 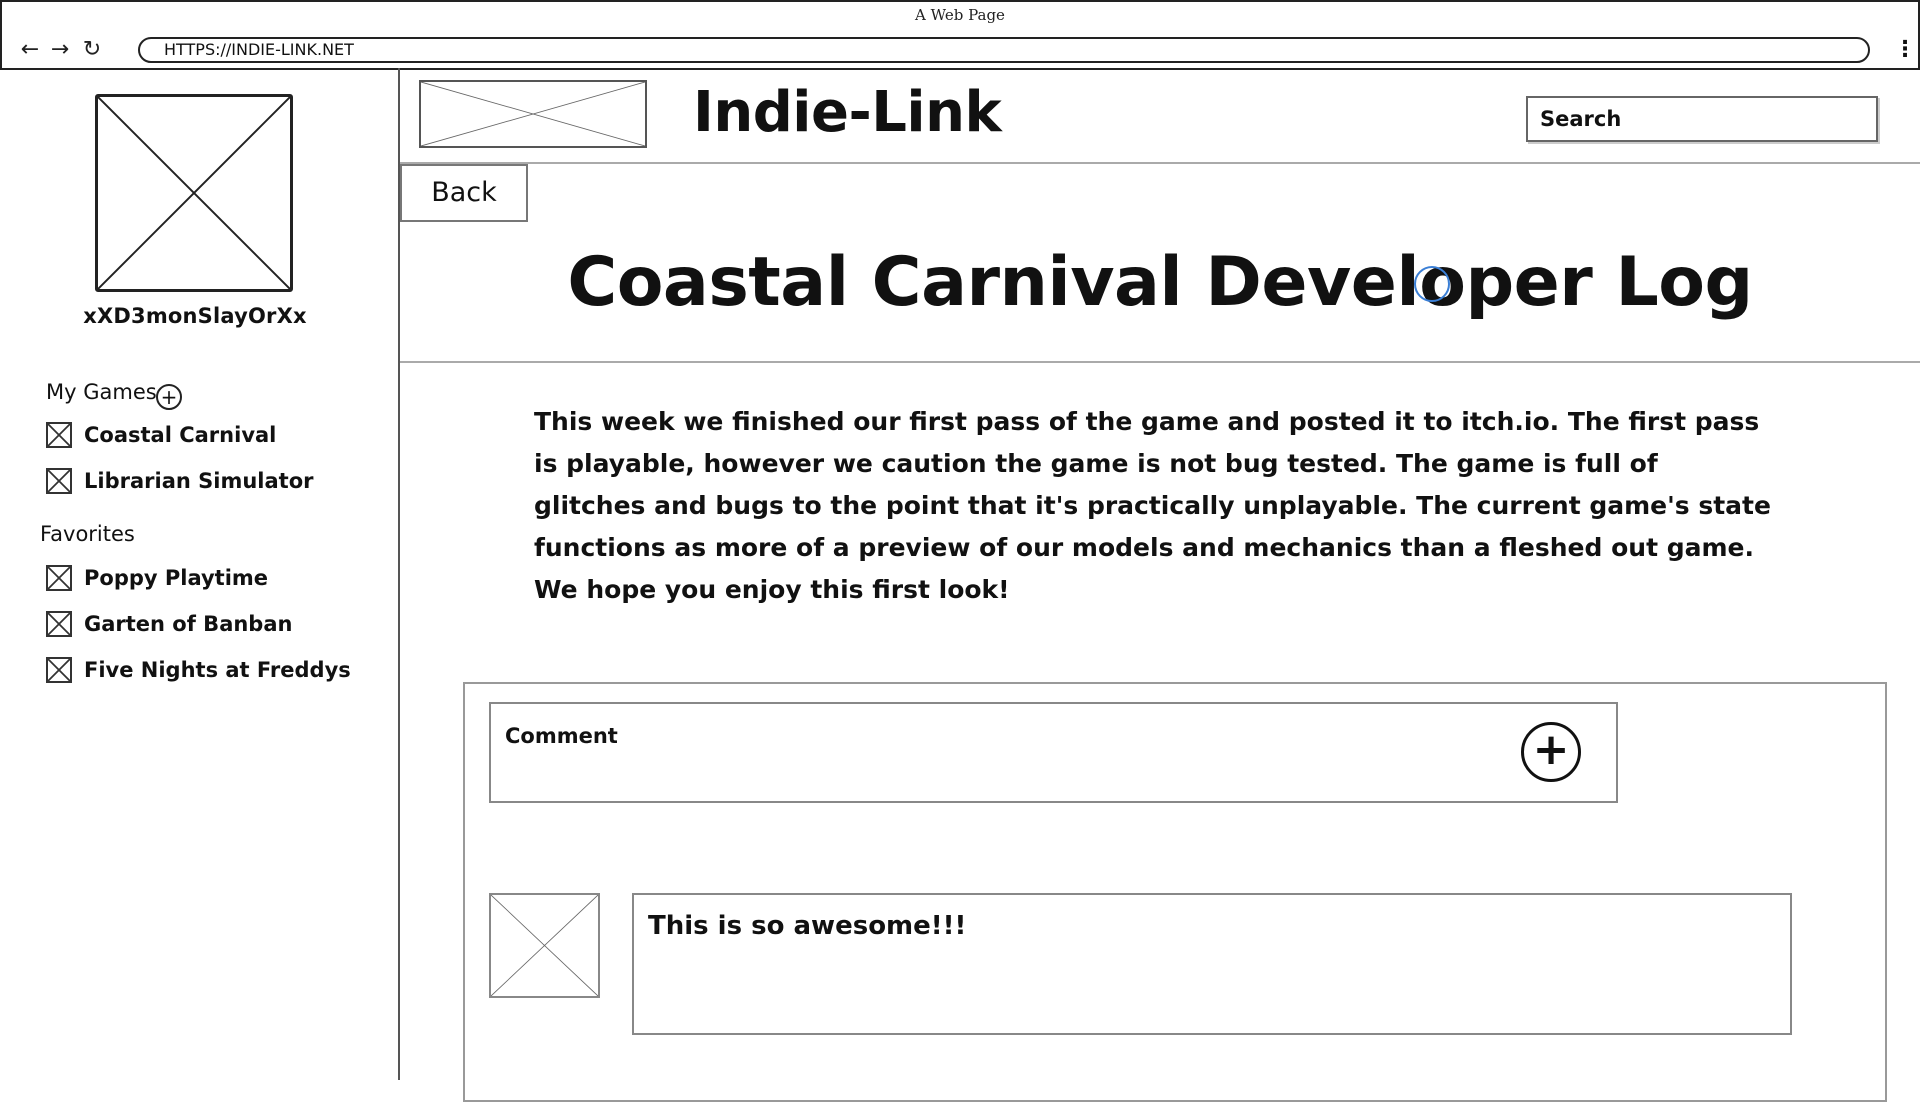 What do you see at coordinates (169, 397) in the screenshot?
I see `add-game-button: +` at bounding box center [169, 397].